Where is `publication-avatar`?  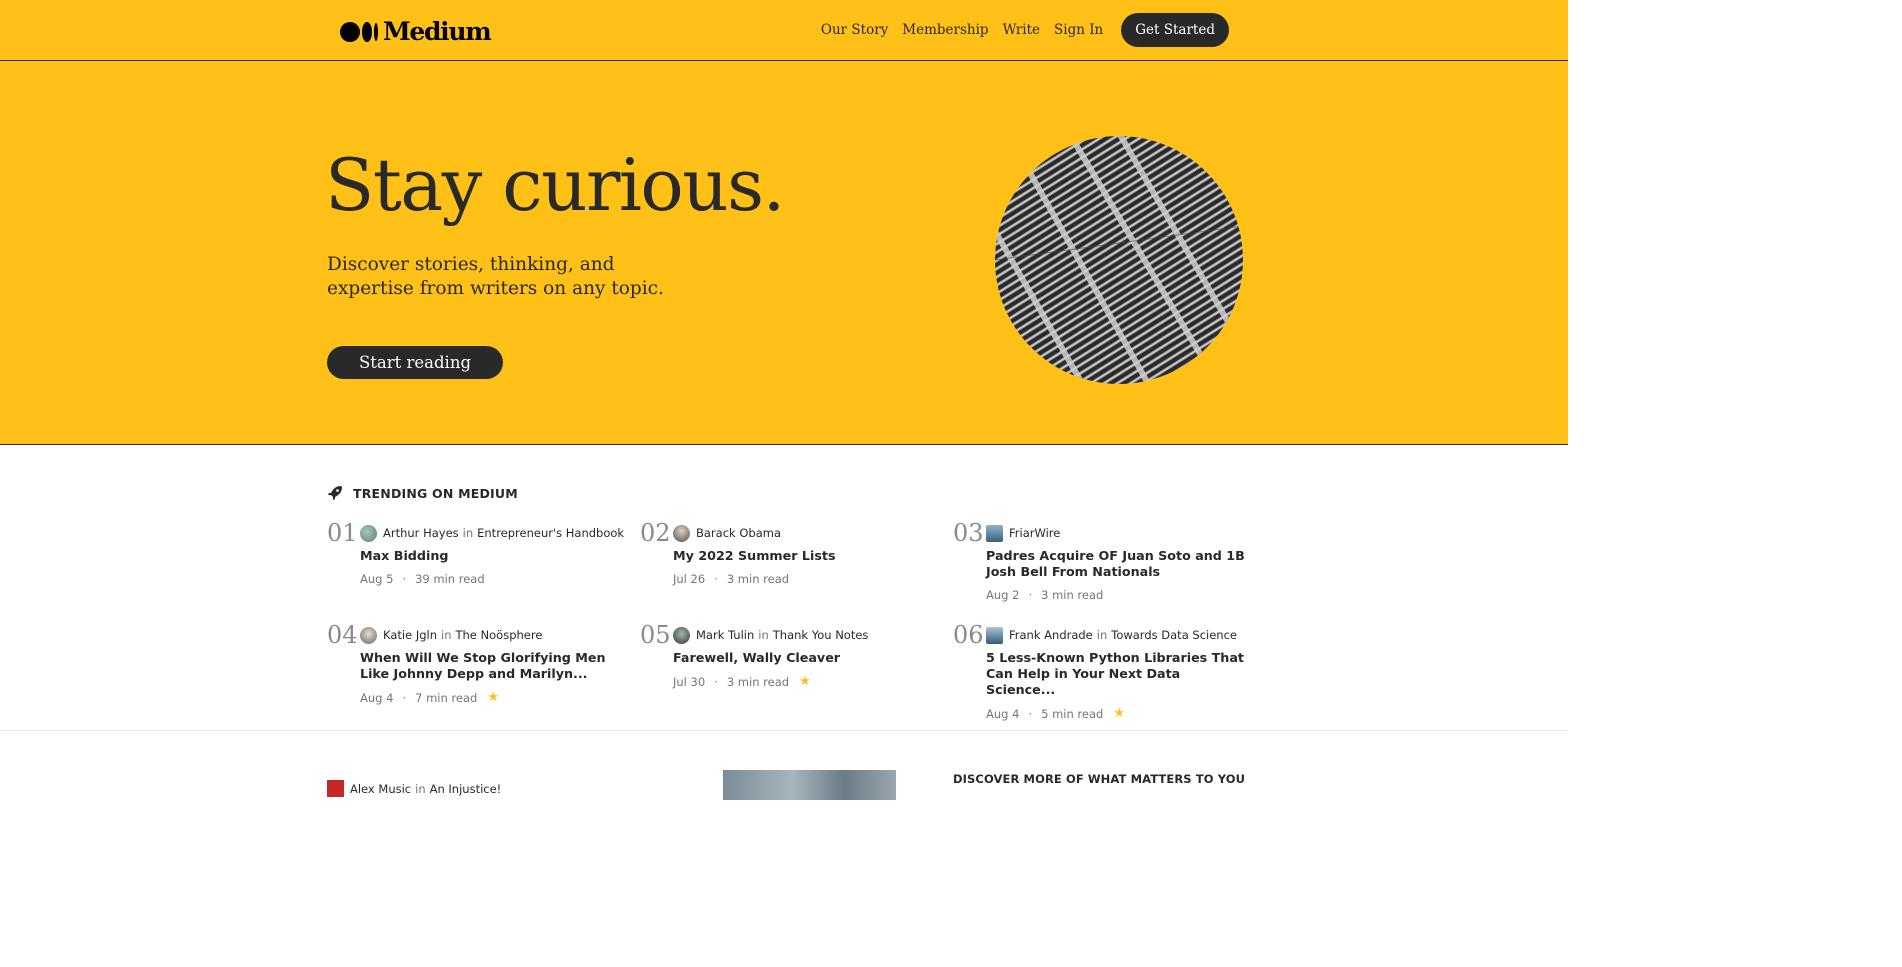
publication-avatar is located at coordinates (335, 788).